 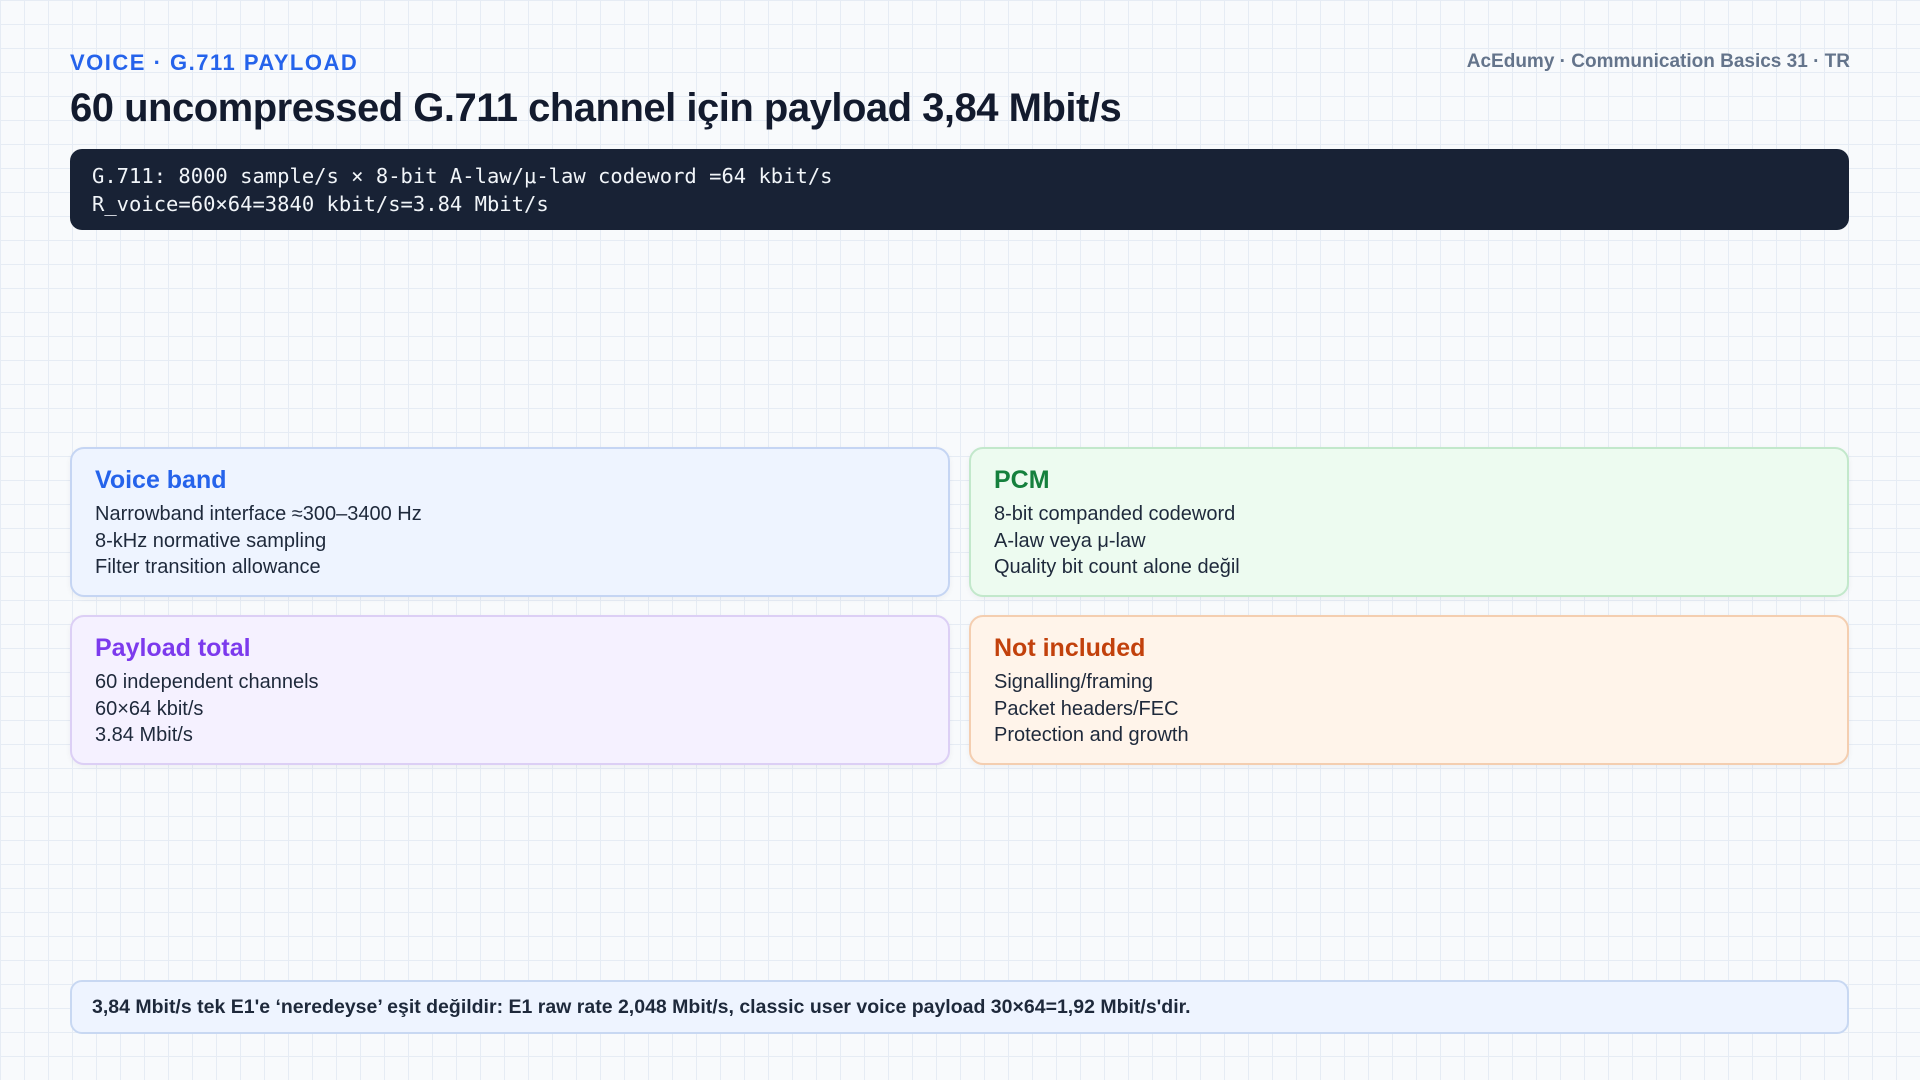 What do you see at coordinates (258, 514) in the screenshot?
I see `card-item: Narrowband interface ≈300–3400 Hz` at bounding box center [258, 514].